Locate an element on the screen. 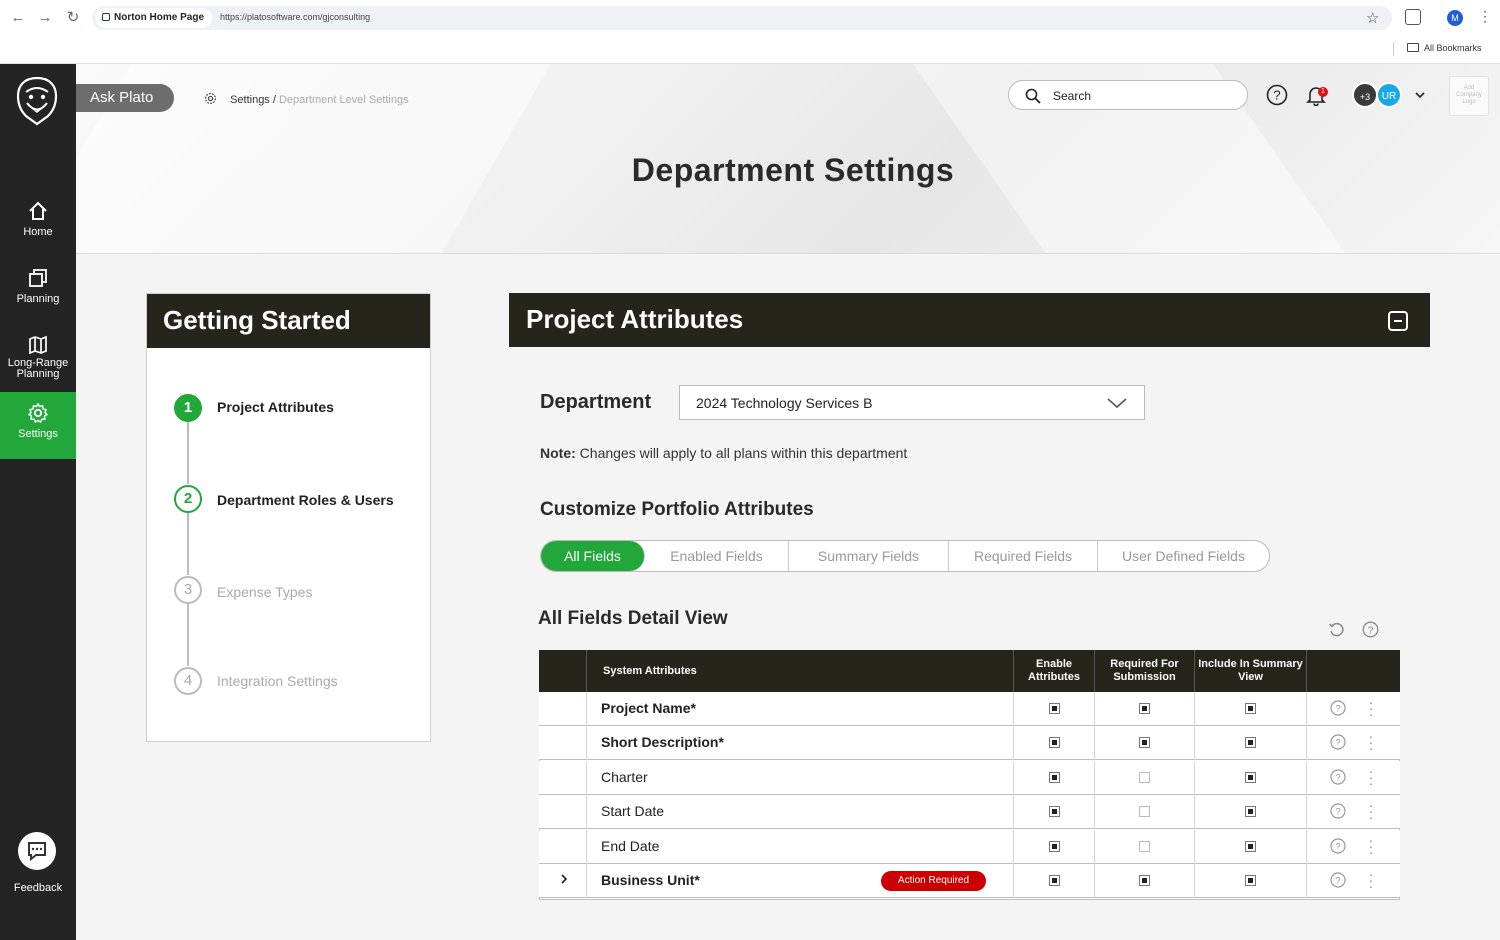 This screenshot has width=1500, height=940. reset-icon is located at coordinates (1336, 629).